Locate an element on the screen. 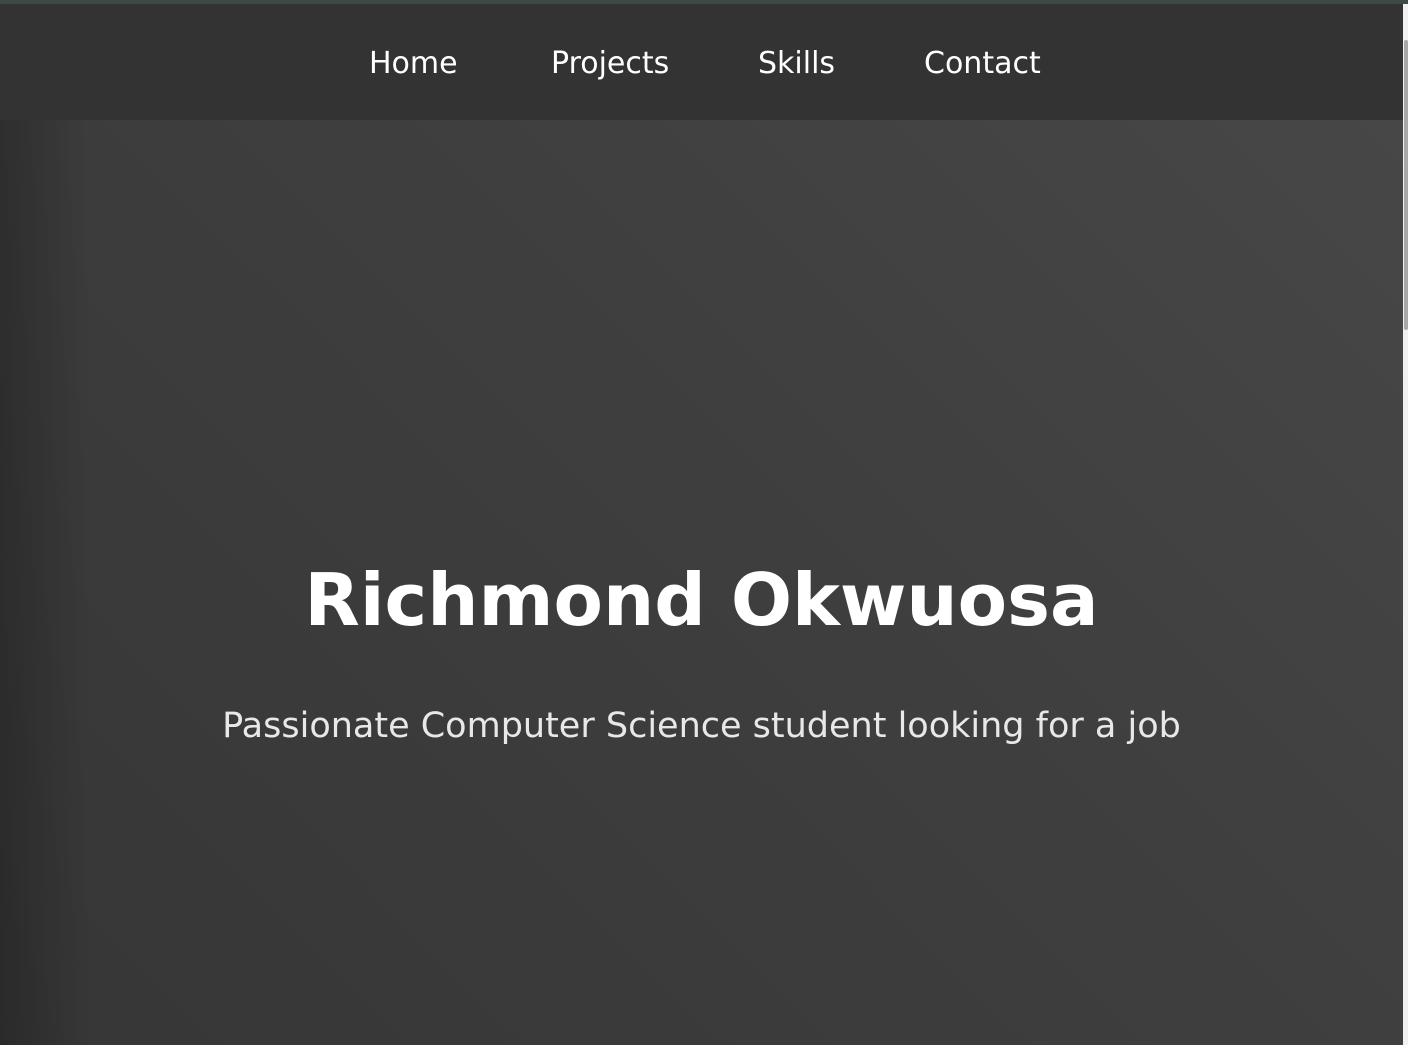 This screenshot has height=1045, width=1408. nav-link-home: Home is located at coordinates (413, 64).